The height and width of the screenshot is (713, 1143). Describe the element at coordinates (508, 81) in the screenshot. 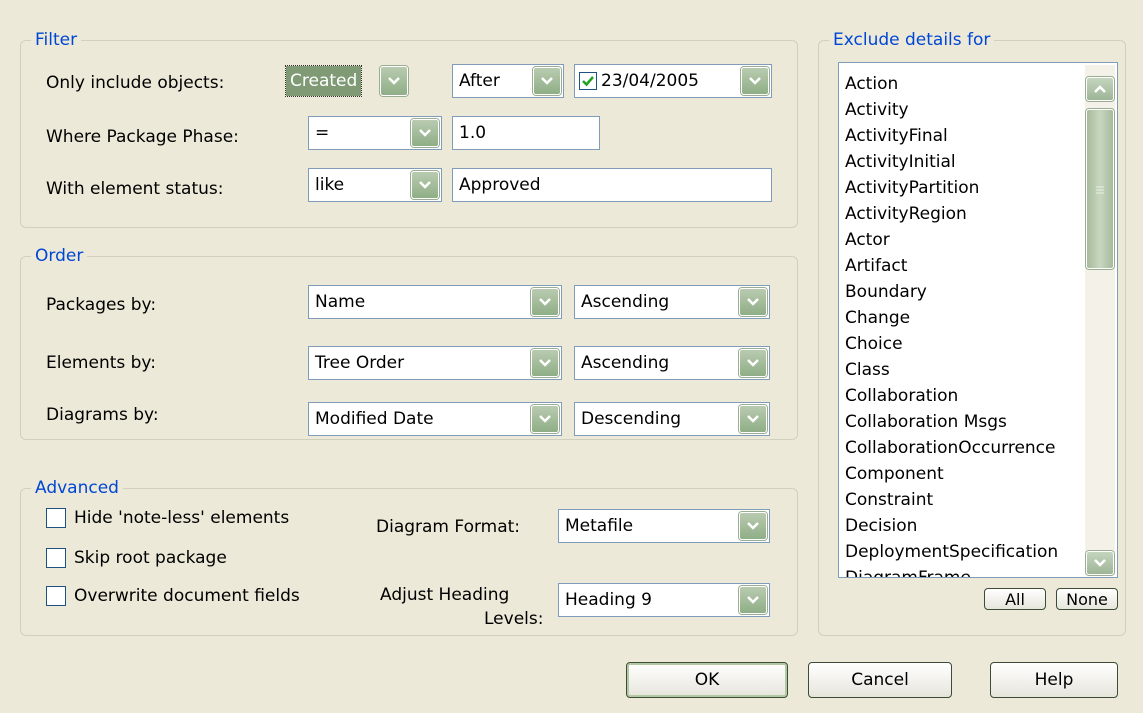

I see `after-select: After` at that location.